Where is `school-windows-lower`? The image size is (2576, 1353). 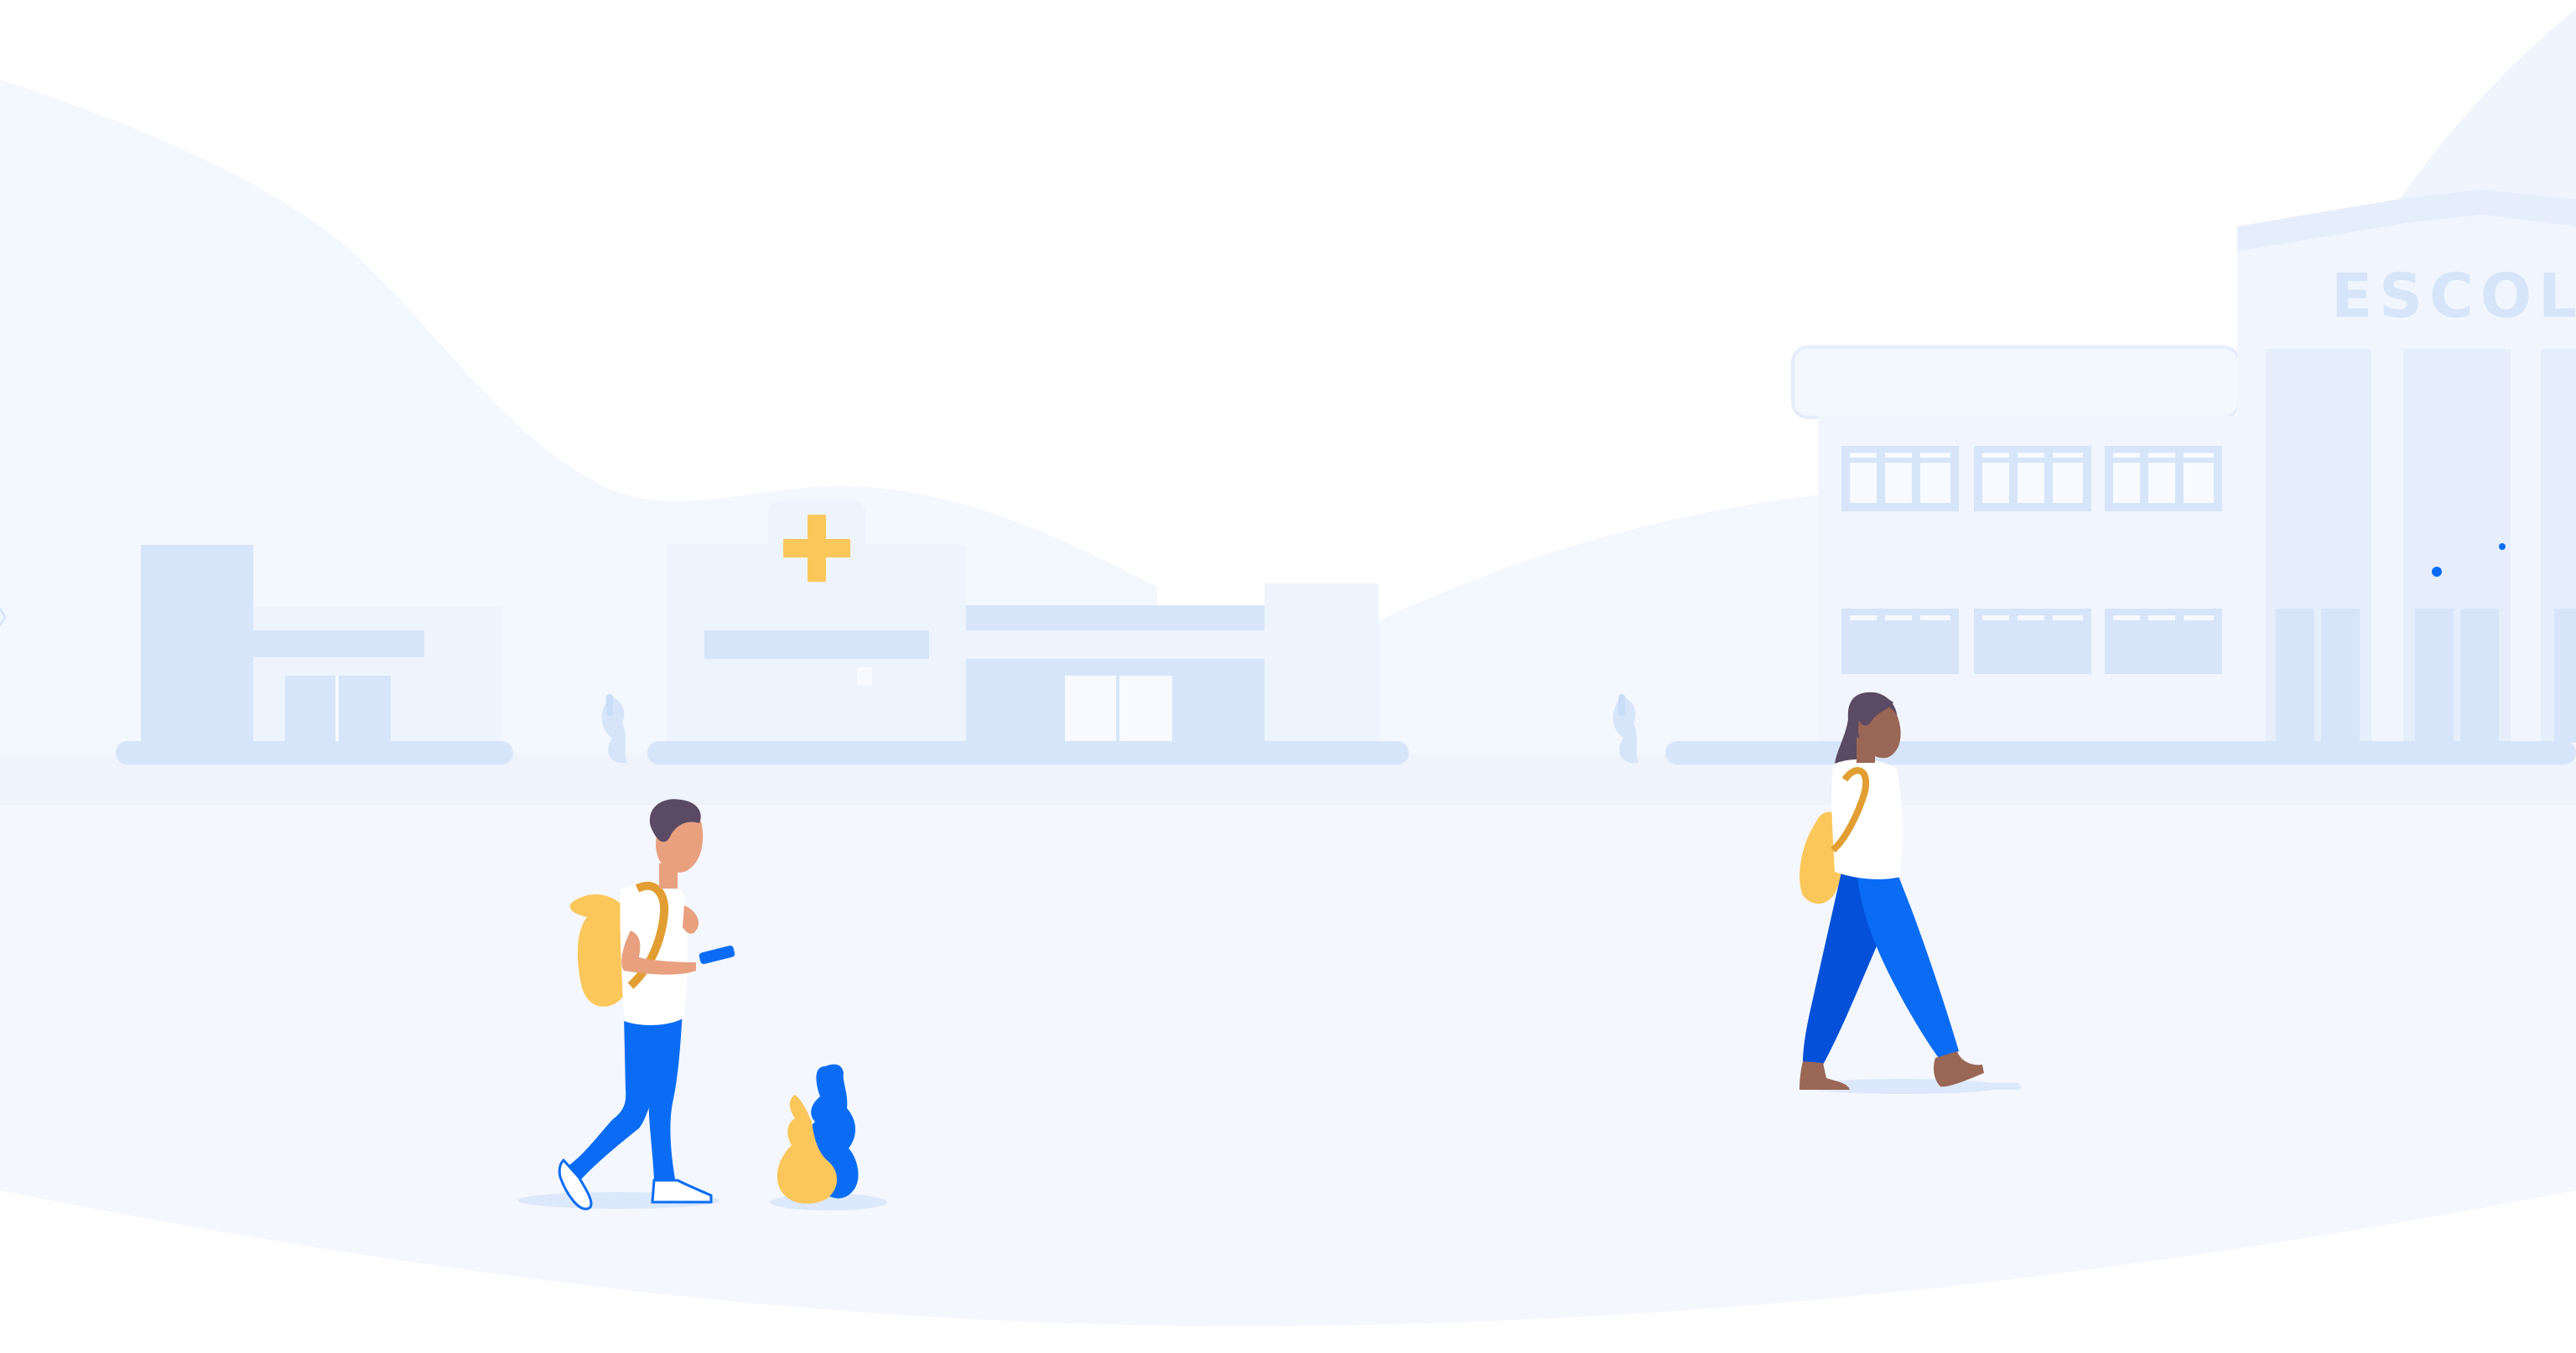
school-windows-lower is located at coordinates (2031, 641).